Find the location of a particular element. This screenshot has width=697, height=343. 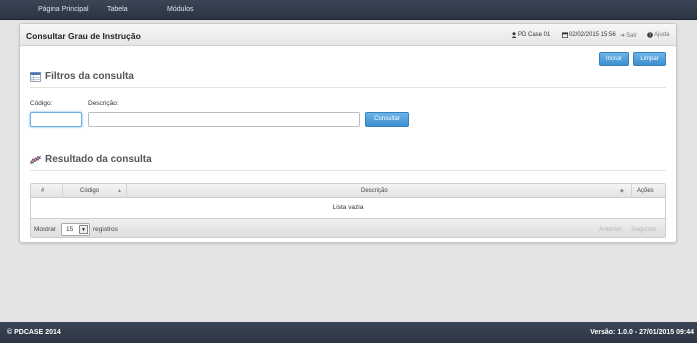

copyright-text: © PDCASE 2014 is located at coordinates (34, 332).